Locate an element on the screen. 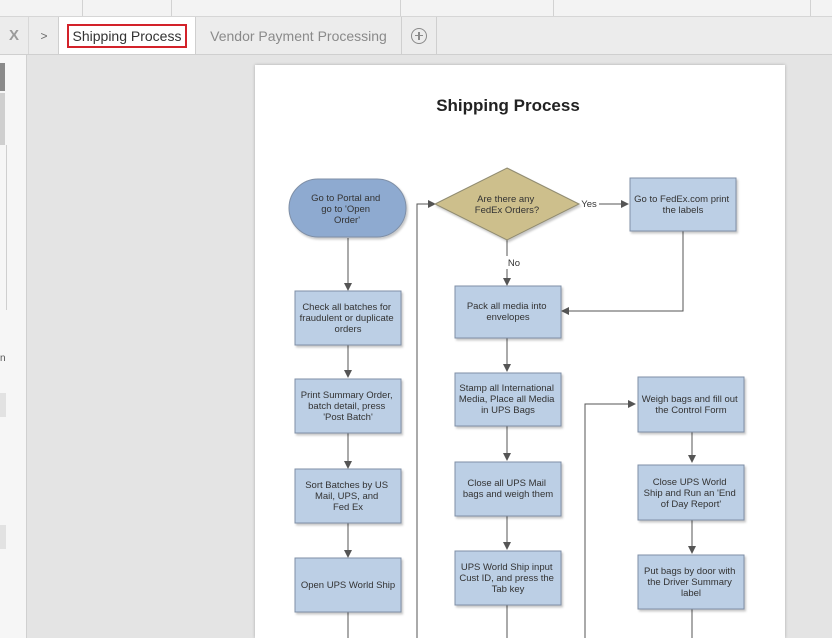 The width and height of the screenshot is (832, 638). node-text-line: Open UPS World Ship is located at coordinates (348, 585).